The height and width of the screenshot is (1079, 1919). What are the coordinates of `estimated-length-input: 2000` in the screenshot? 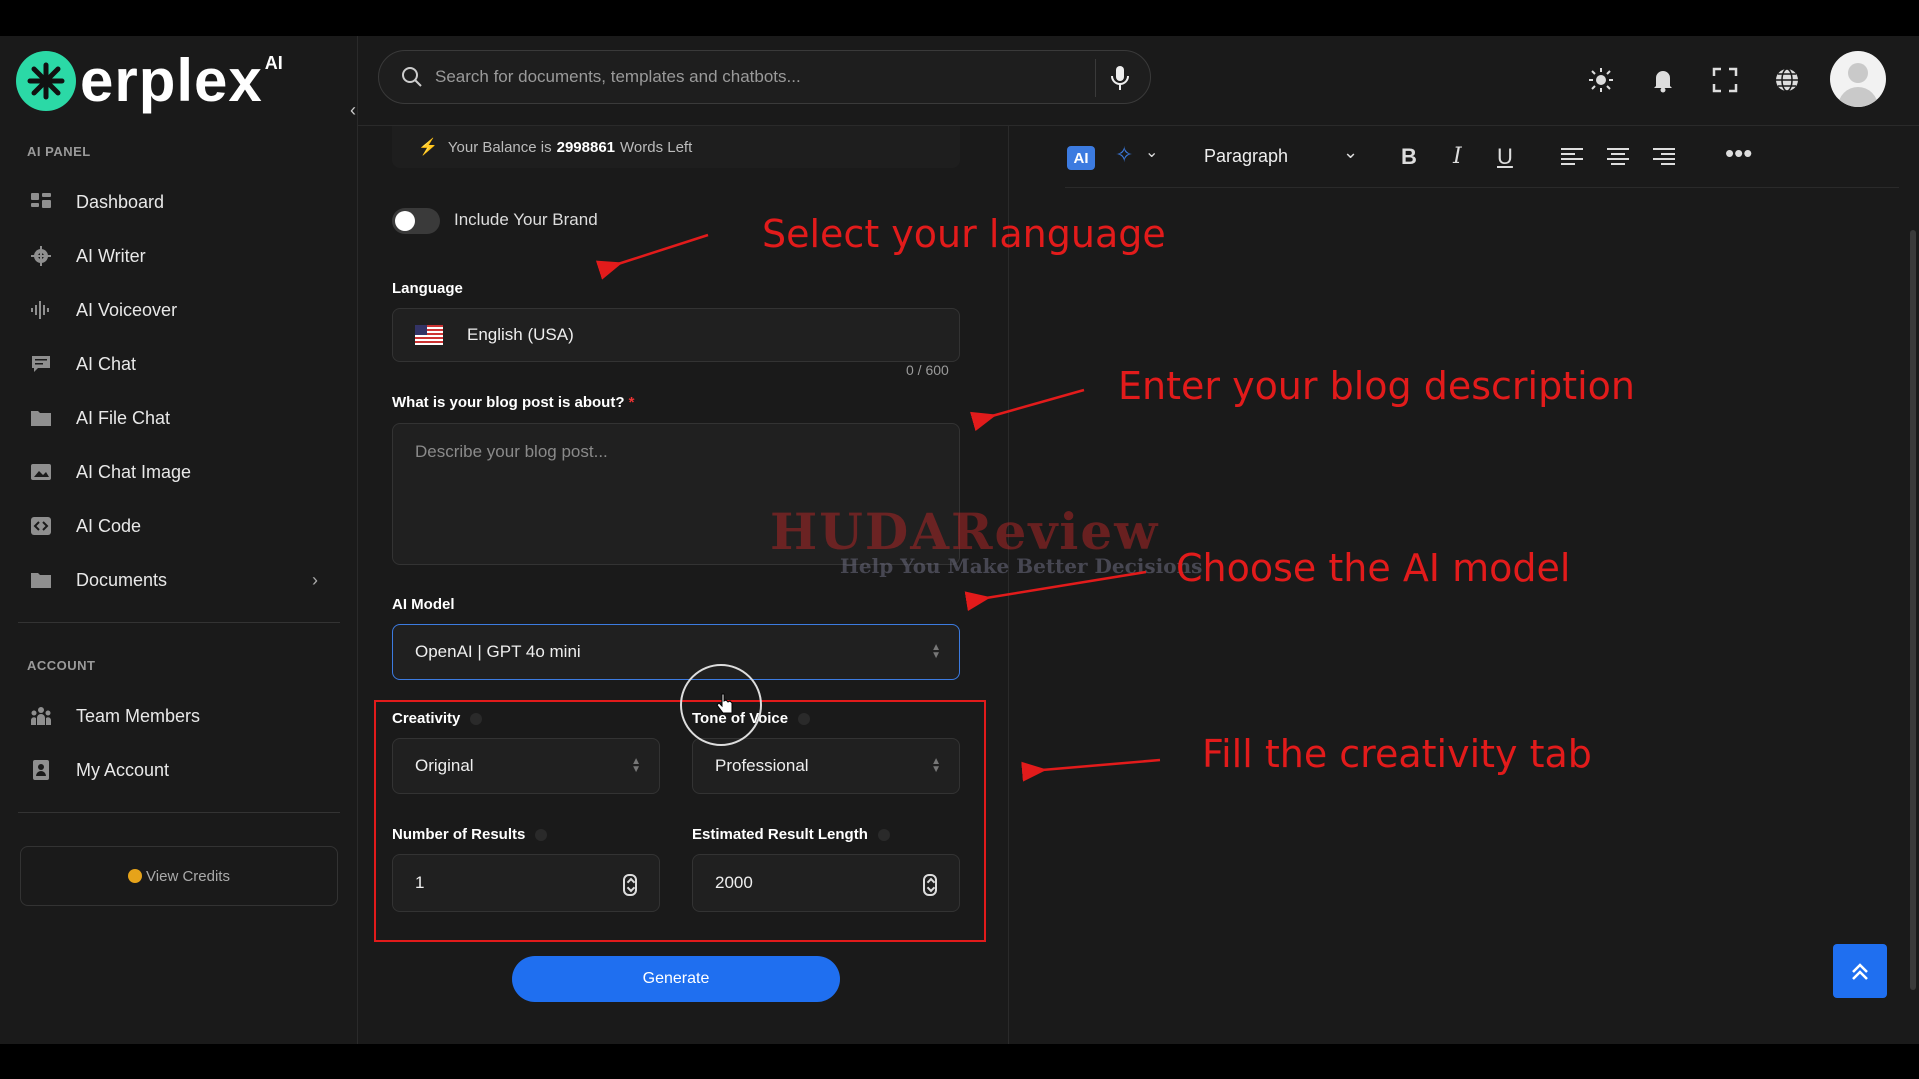 It's located at (826, 883).